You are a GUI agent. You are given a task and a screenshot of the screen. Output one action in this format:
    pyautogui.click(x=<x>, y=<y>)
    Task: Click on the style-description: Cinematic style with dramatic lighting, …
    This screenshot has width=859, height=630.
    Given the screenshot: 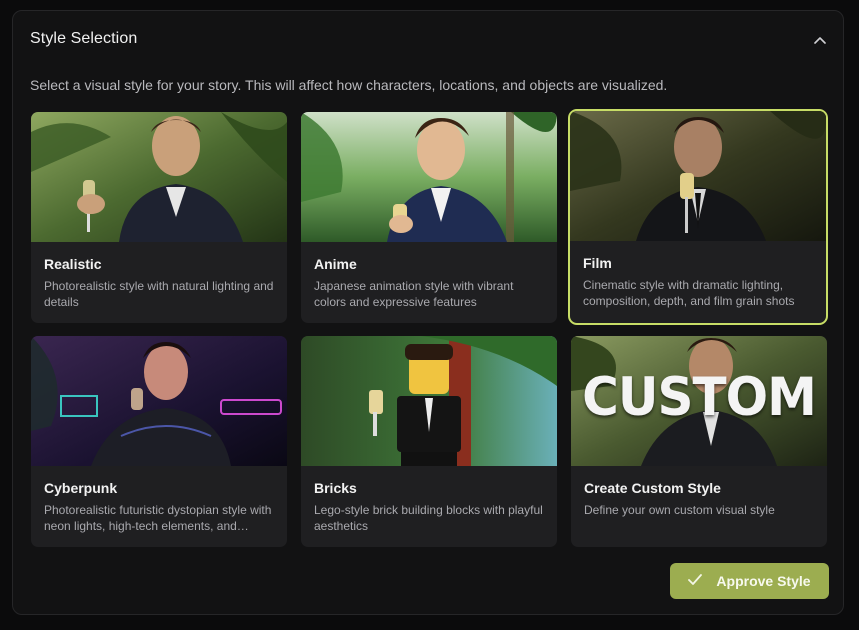 What is the action you would take?
    pyautogui.click(x=689, y=293)
    